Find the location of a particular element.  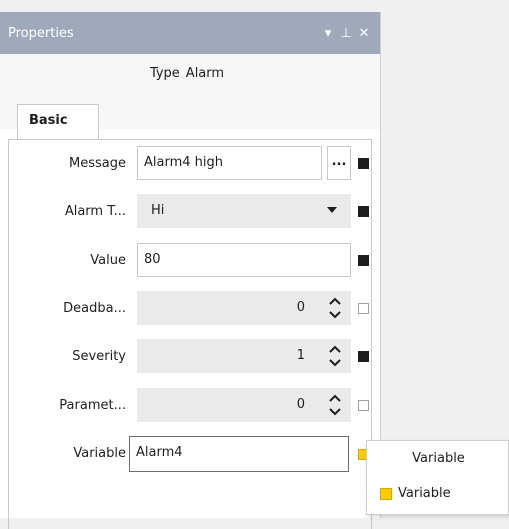

variable-marker-icon is located at coordinates (386, 493).